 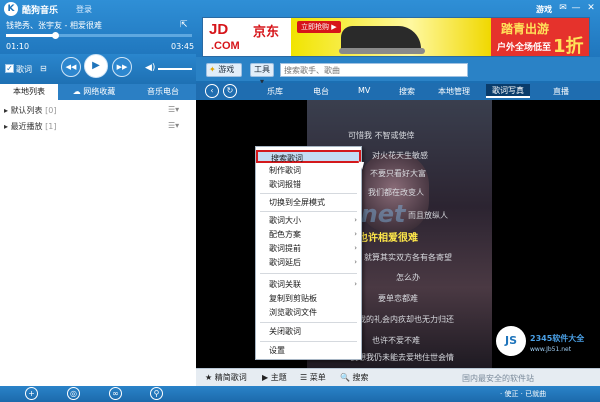 What do you see at coordinates (285, 248) in the screenshot?
I see `menu-item-label: 歌词提前` at bounding box center [285, 248].